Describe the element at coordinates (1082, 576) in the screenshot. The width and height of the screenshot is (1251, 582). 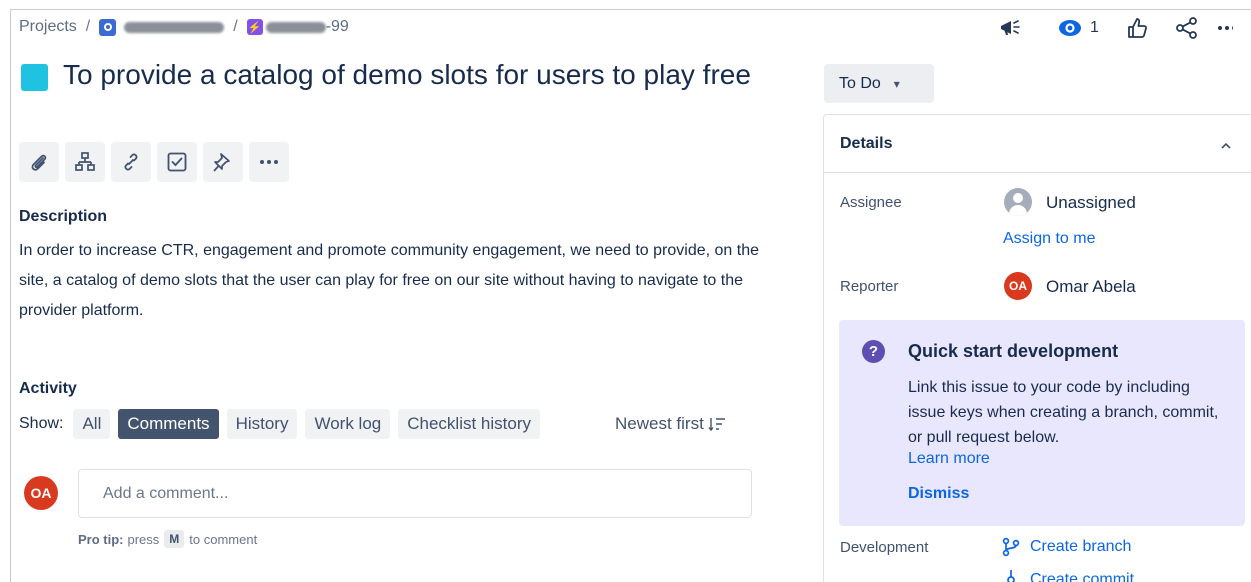
I see `create-commit-label: Create commit` at that location.